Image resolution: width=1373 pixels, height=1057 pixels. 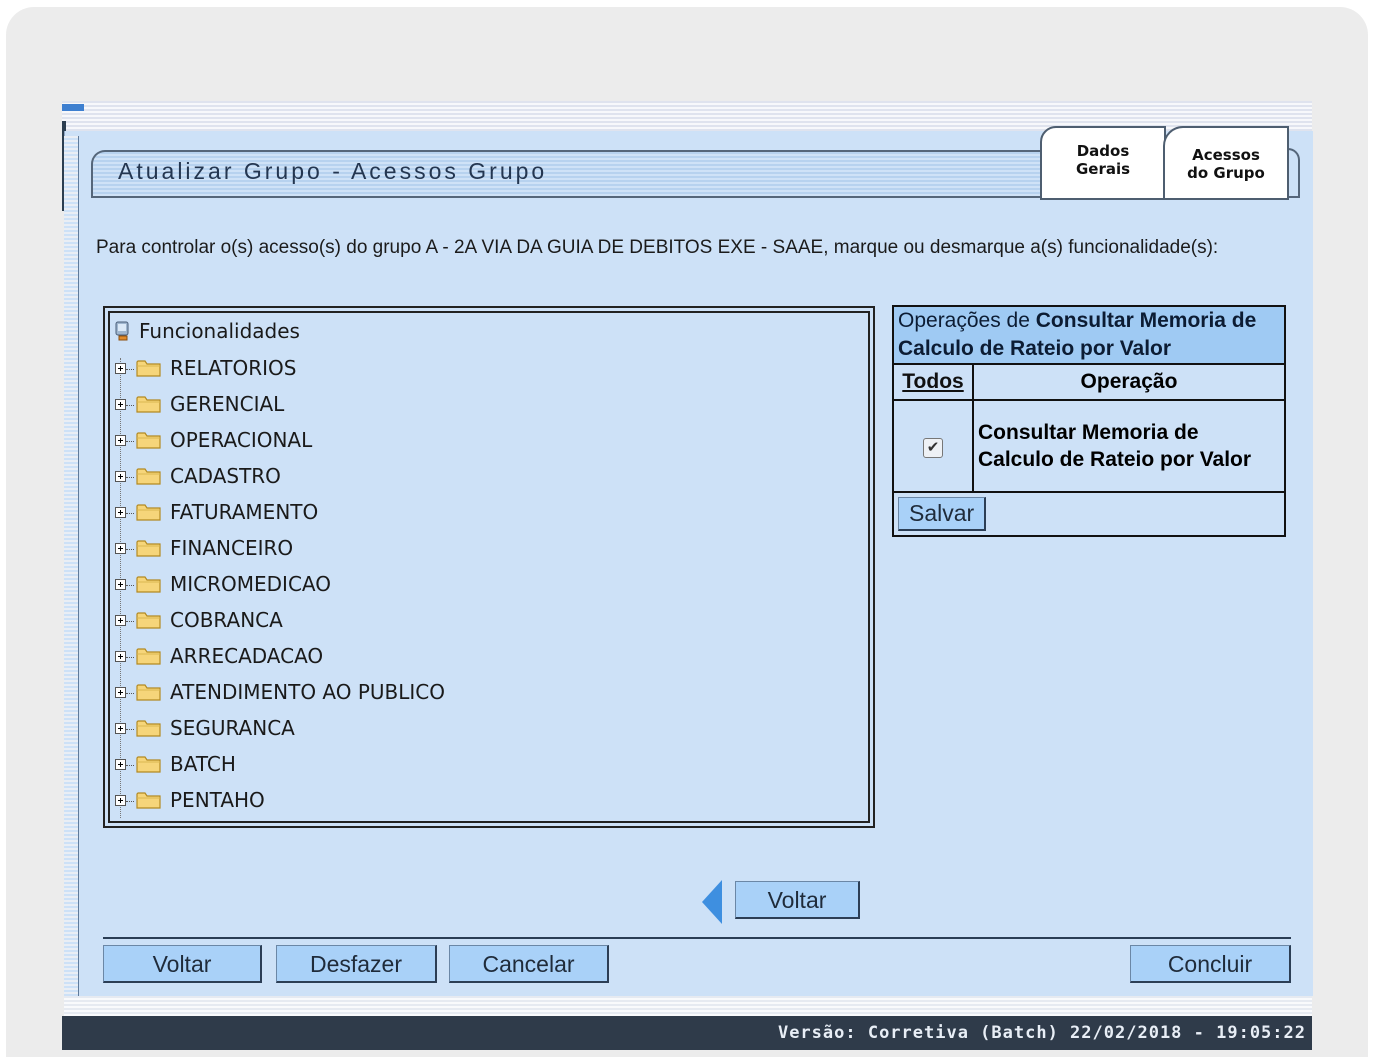 I want to click on tree-node-label: BATCH, so click(x=203, y=764).